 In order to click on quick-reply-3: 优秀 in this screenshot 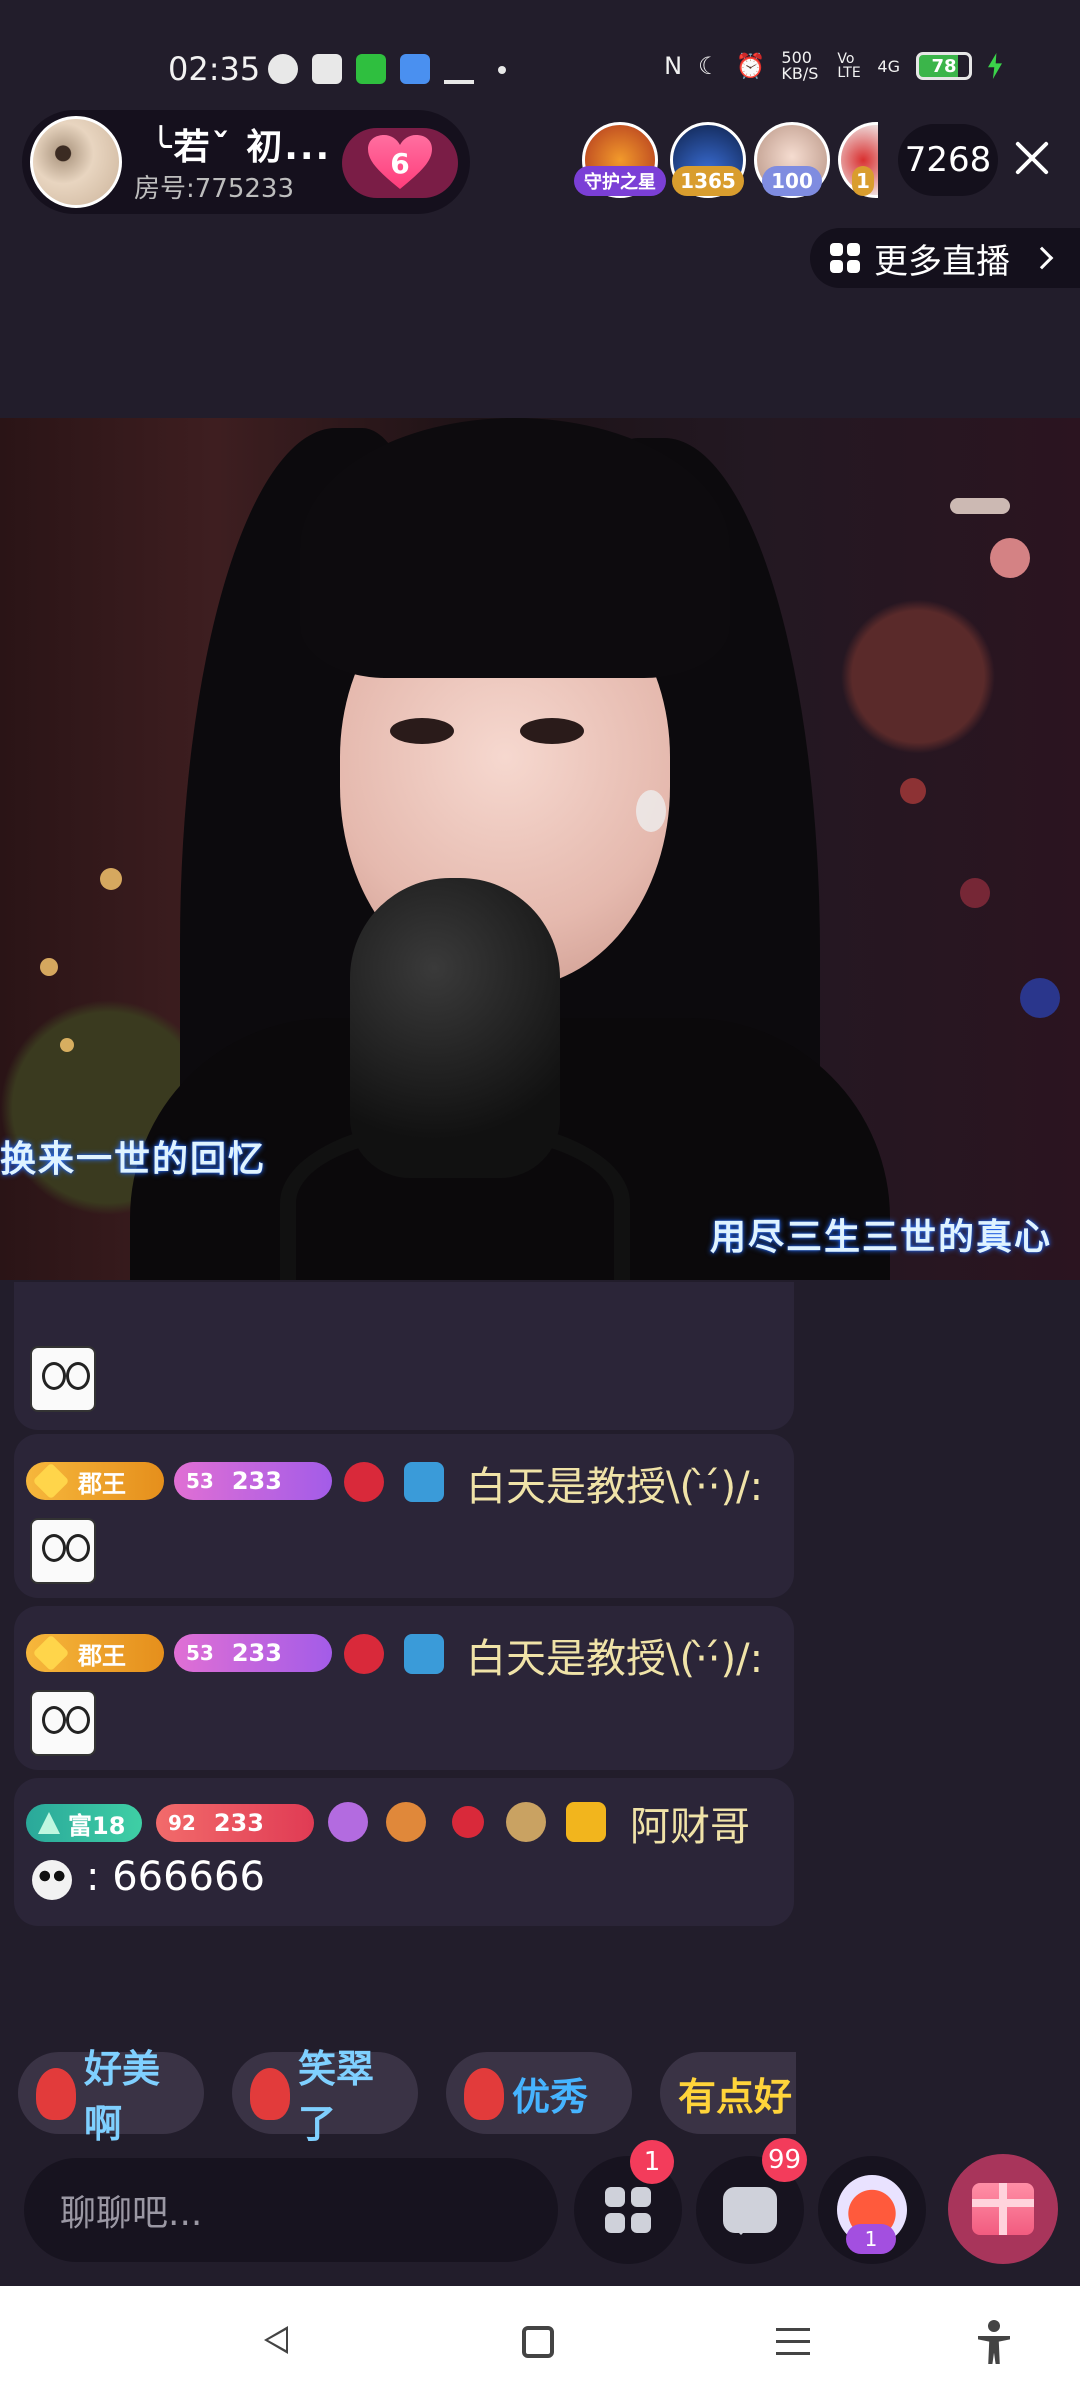, I will do `click(539, 2093)`.